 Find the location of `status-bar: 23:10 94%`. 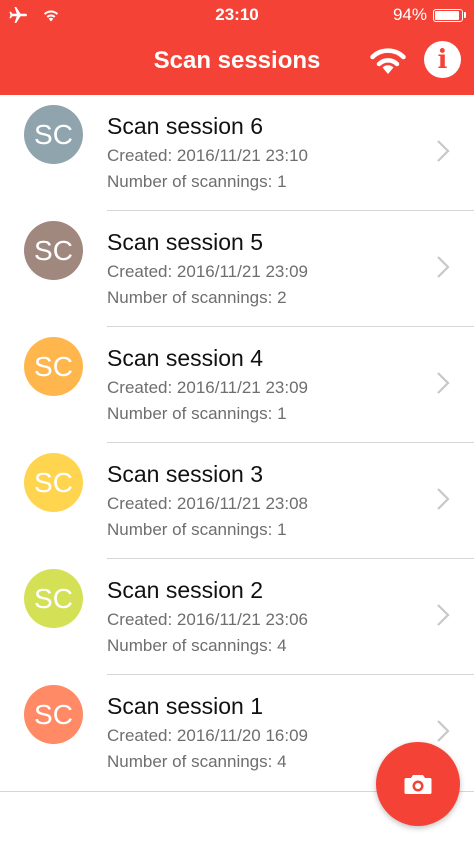

status-bar: 23:10 94% is located at coordinates (237, 15).